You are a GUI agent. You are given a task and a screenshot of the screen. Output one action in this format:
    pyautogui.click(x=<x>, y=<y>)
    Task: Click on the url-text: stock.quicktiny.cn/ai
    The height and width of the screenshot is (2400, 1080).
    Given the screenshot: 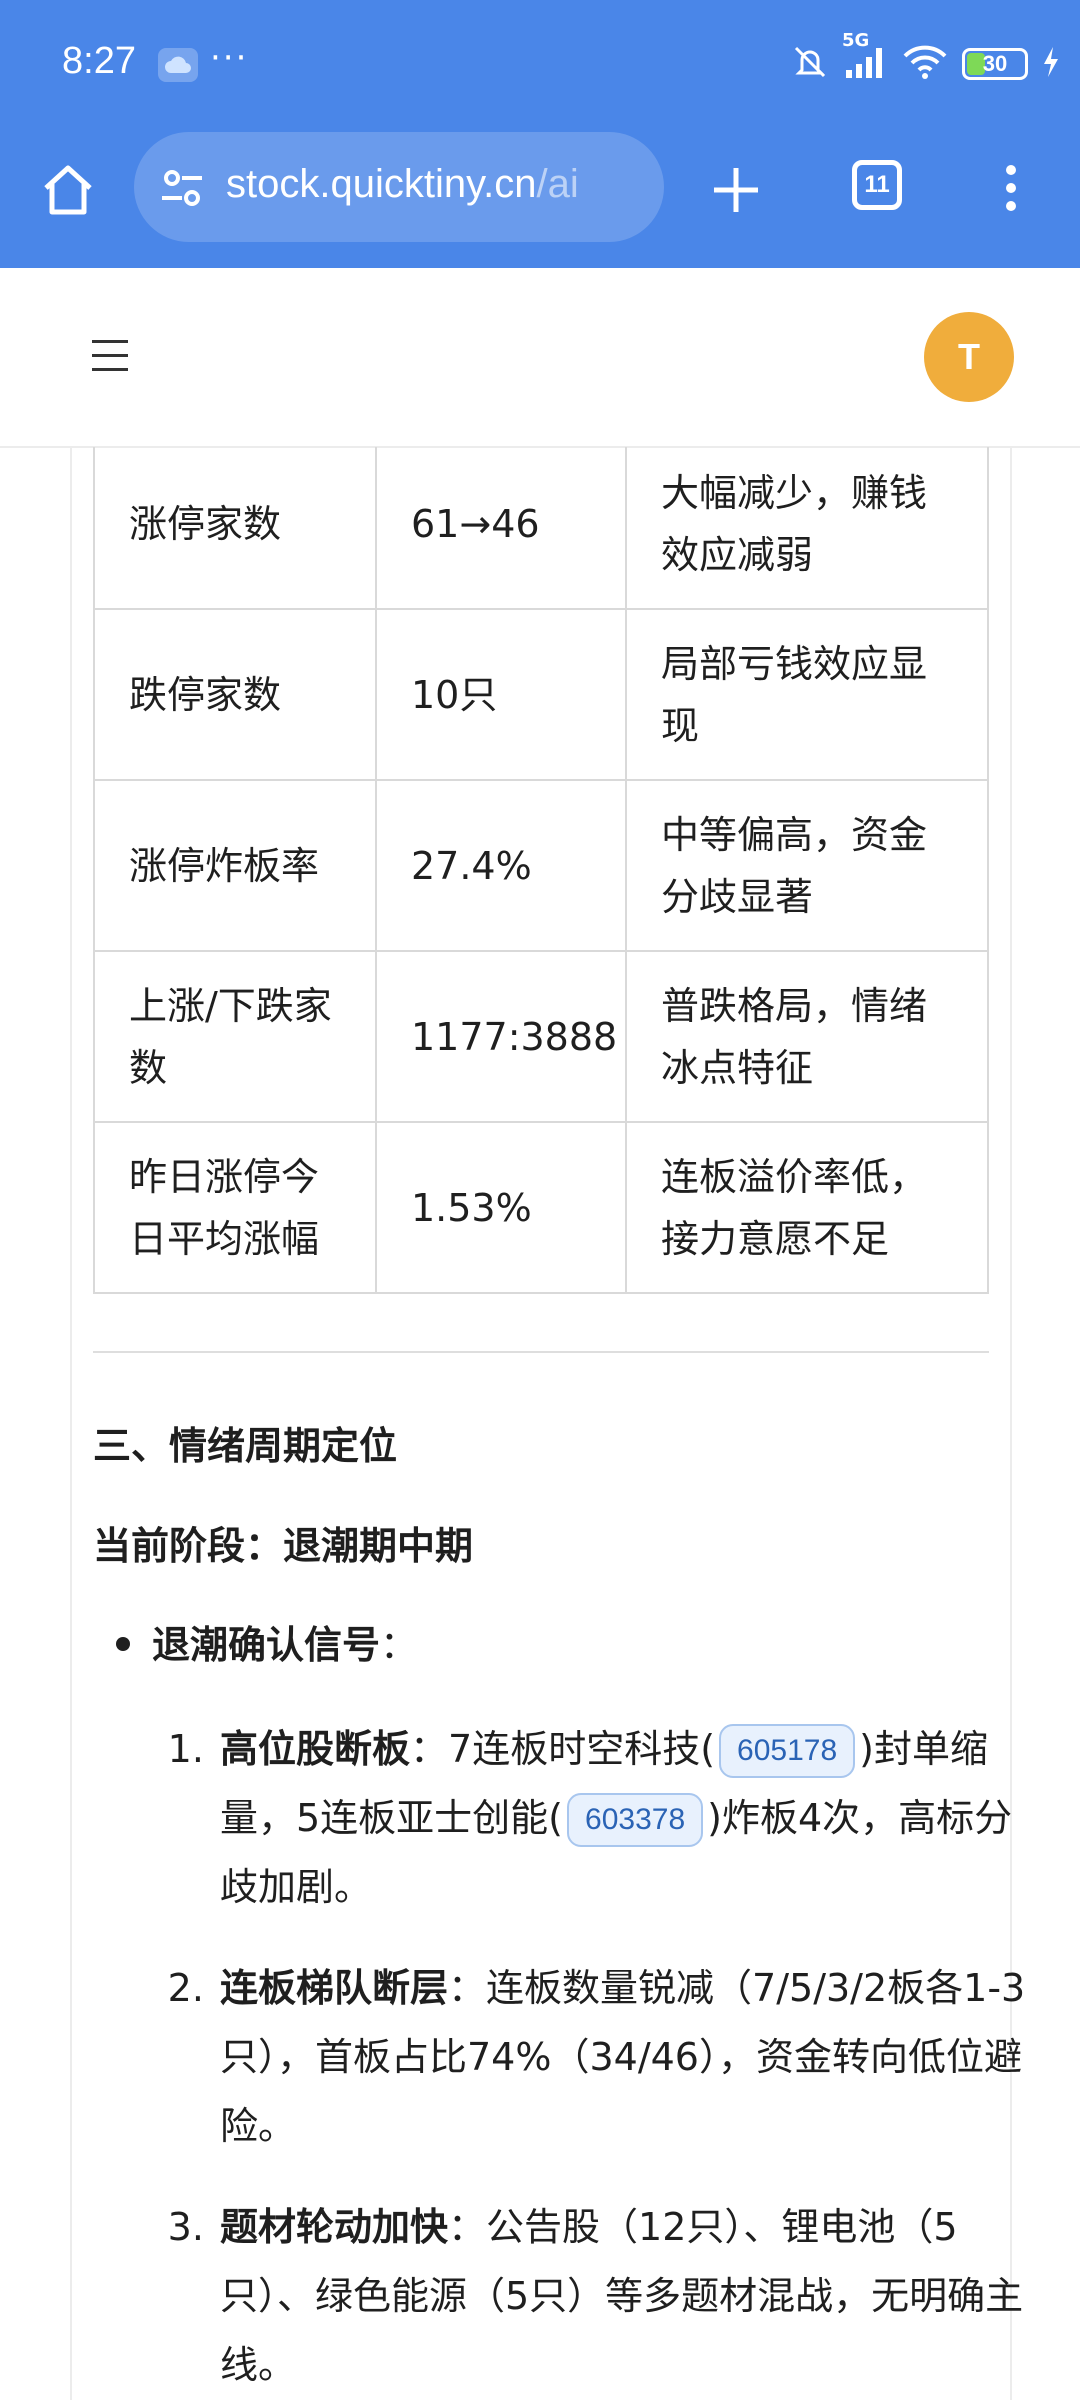 What is the action you would take?
    pyautogui.click(x=402, y=184)
    